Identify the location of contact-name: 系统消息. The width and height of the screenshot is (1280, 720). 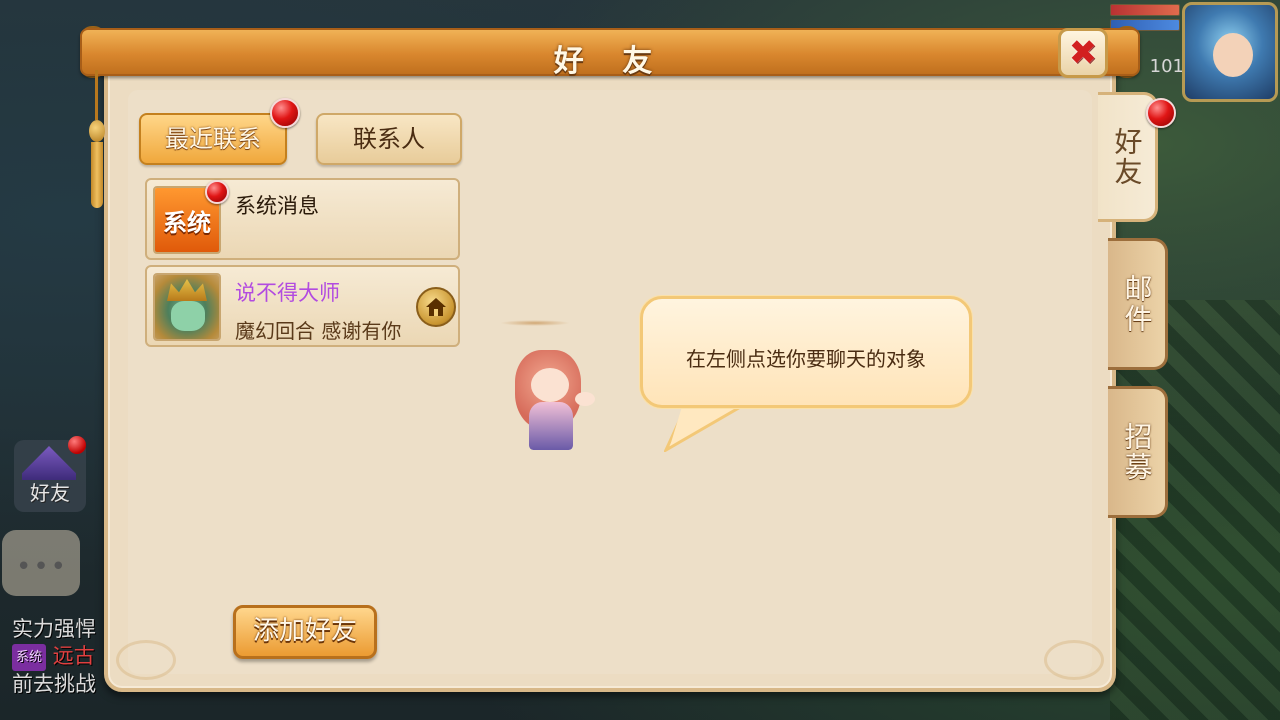
(277, 206).